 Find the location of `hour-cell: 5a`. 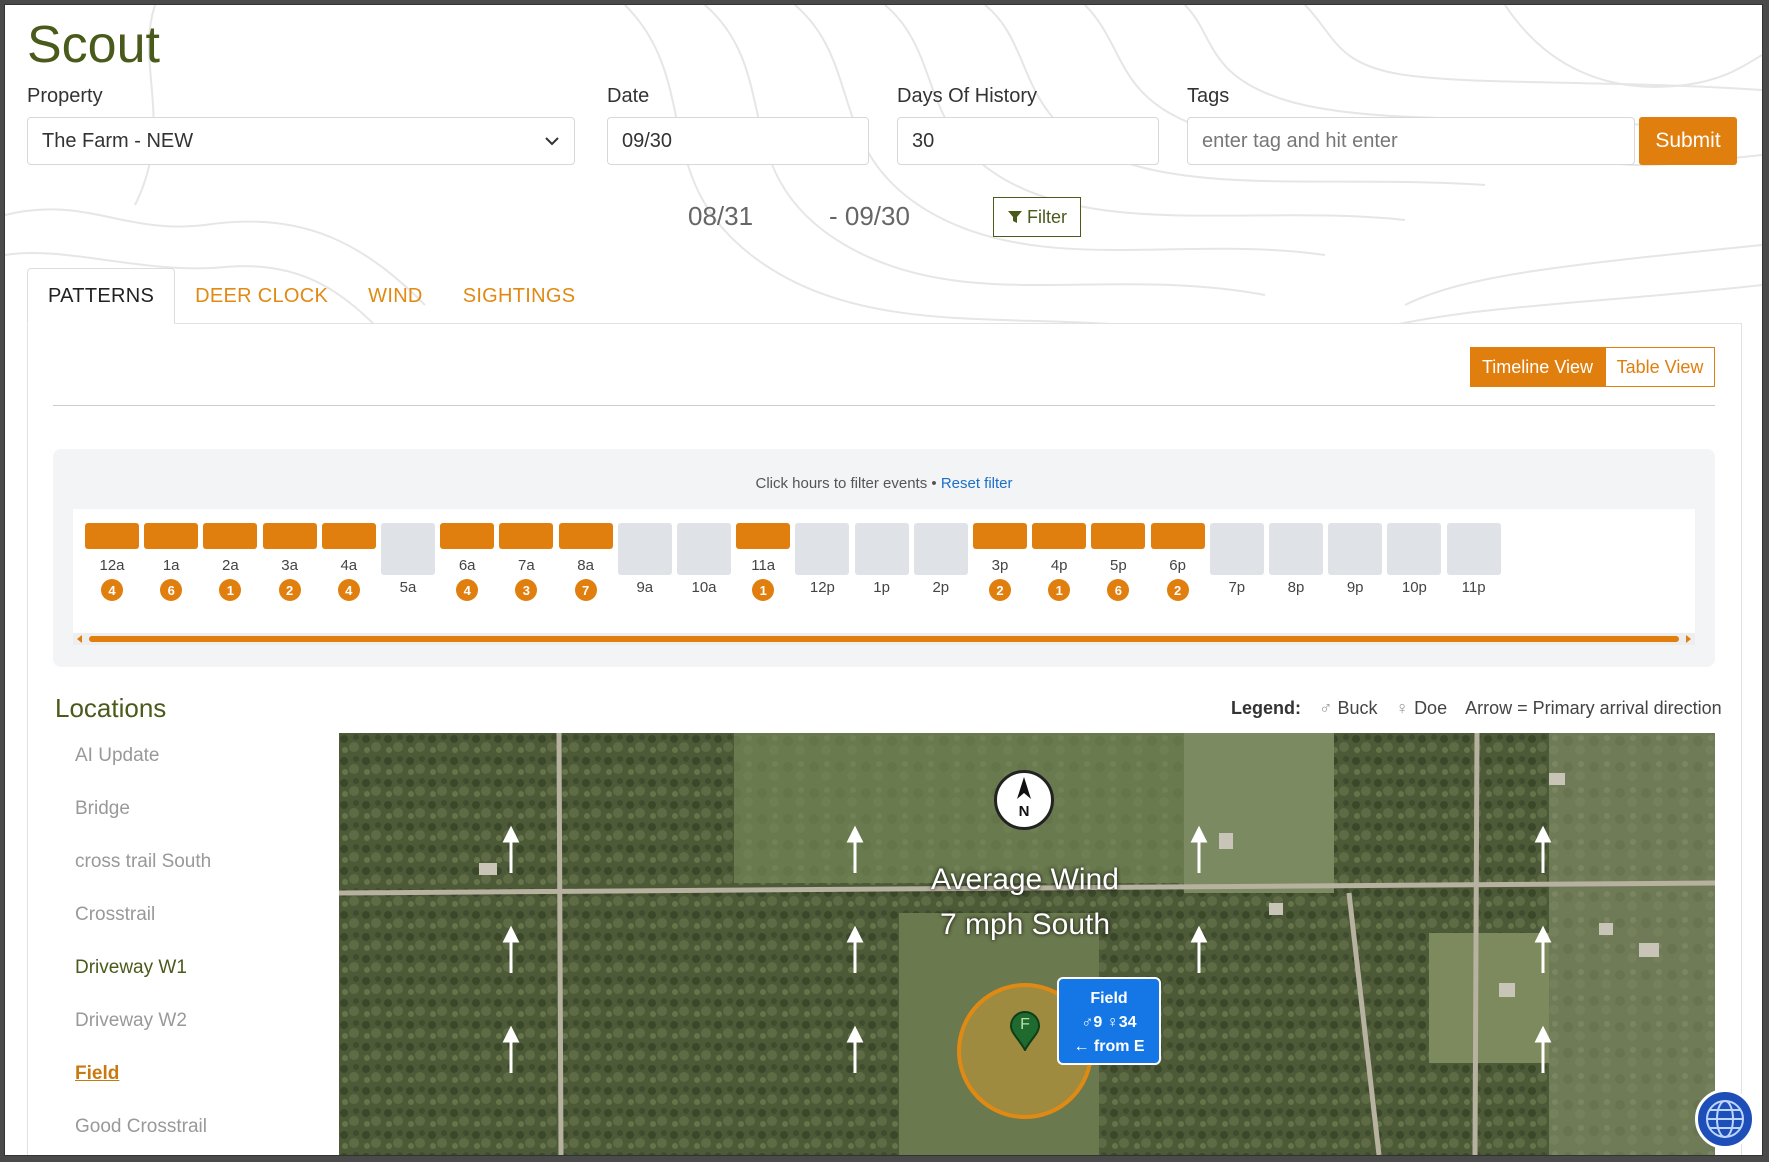

hour-cell: 5a is located at coordinates (408, 559).